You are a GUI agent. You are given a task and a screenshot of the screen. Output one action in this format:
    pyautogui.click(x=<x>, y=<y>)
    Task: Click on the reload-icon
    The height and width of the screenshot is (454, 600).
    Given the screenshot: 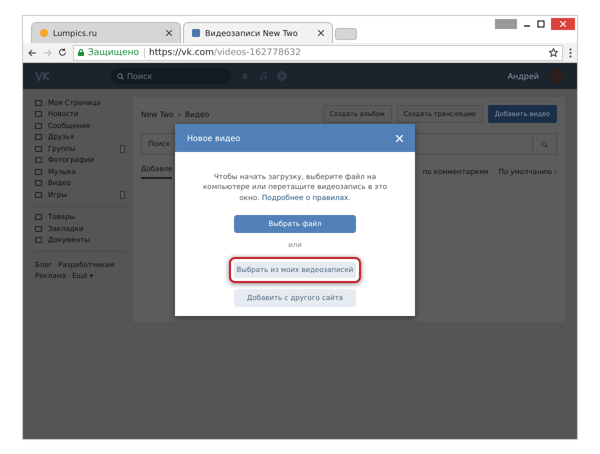 What is the action you would take?
    pyautogui.click(x=62, y=52)
    